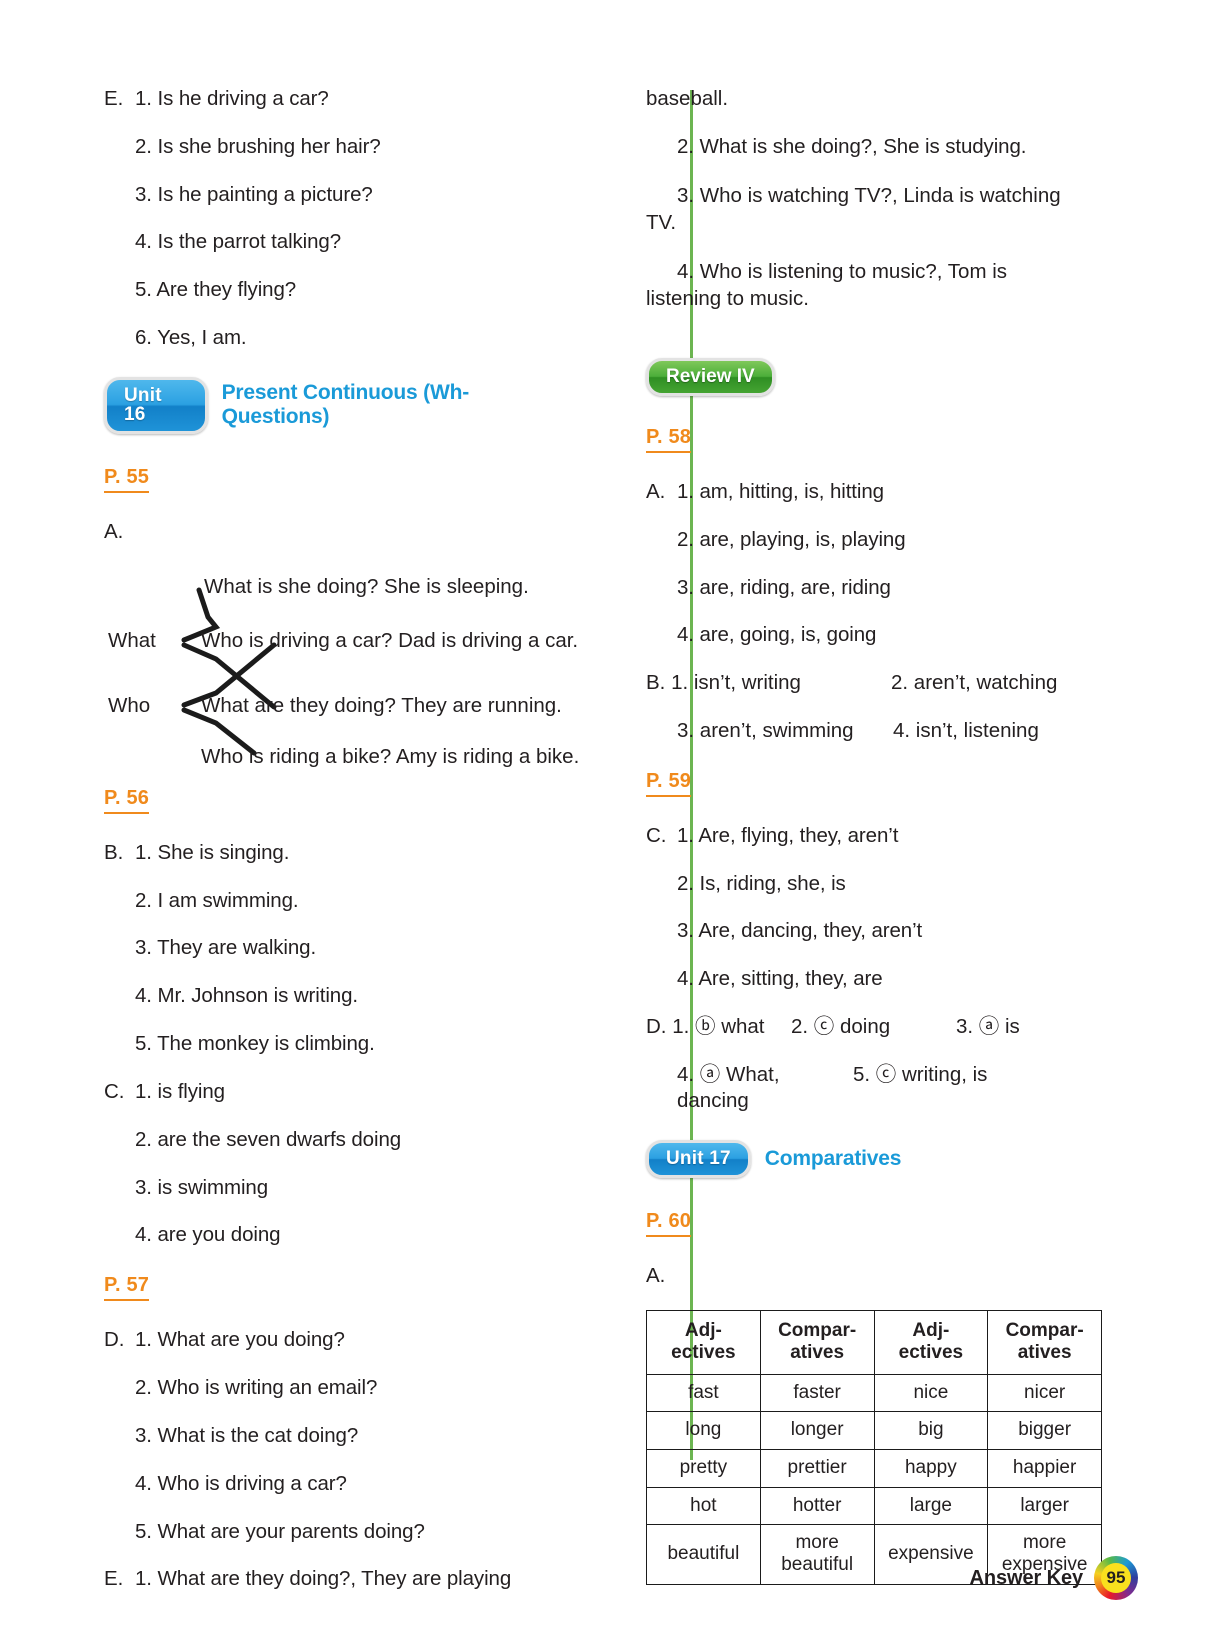  What do you see at coordinates (882, 836) in the screenshot?
I see `answer-row: C. 1. Are, flying, they, aren’t` at bounding box center [882, 836].